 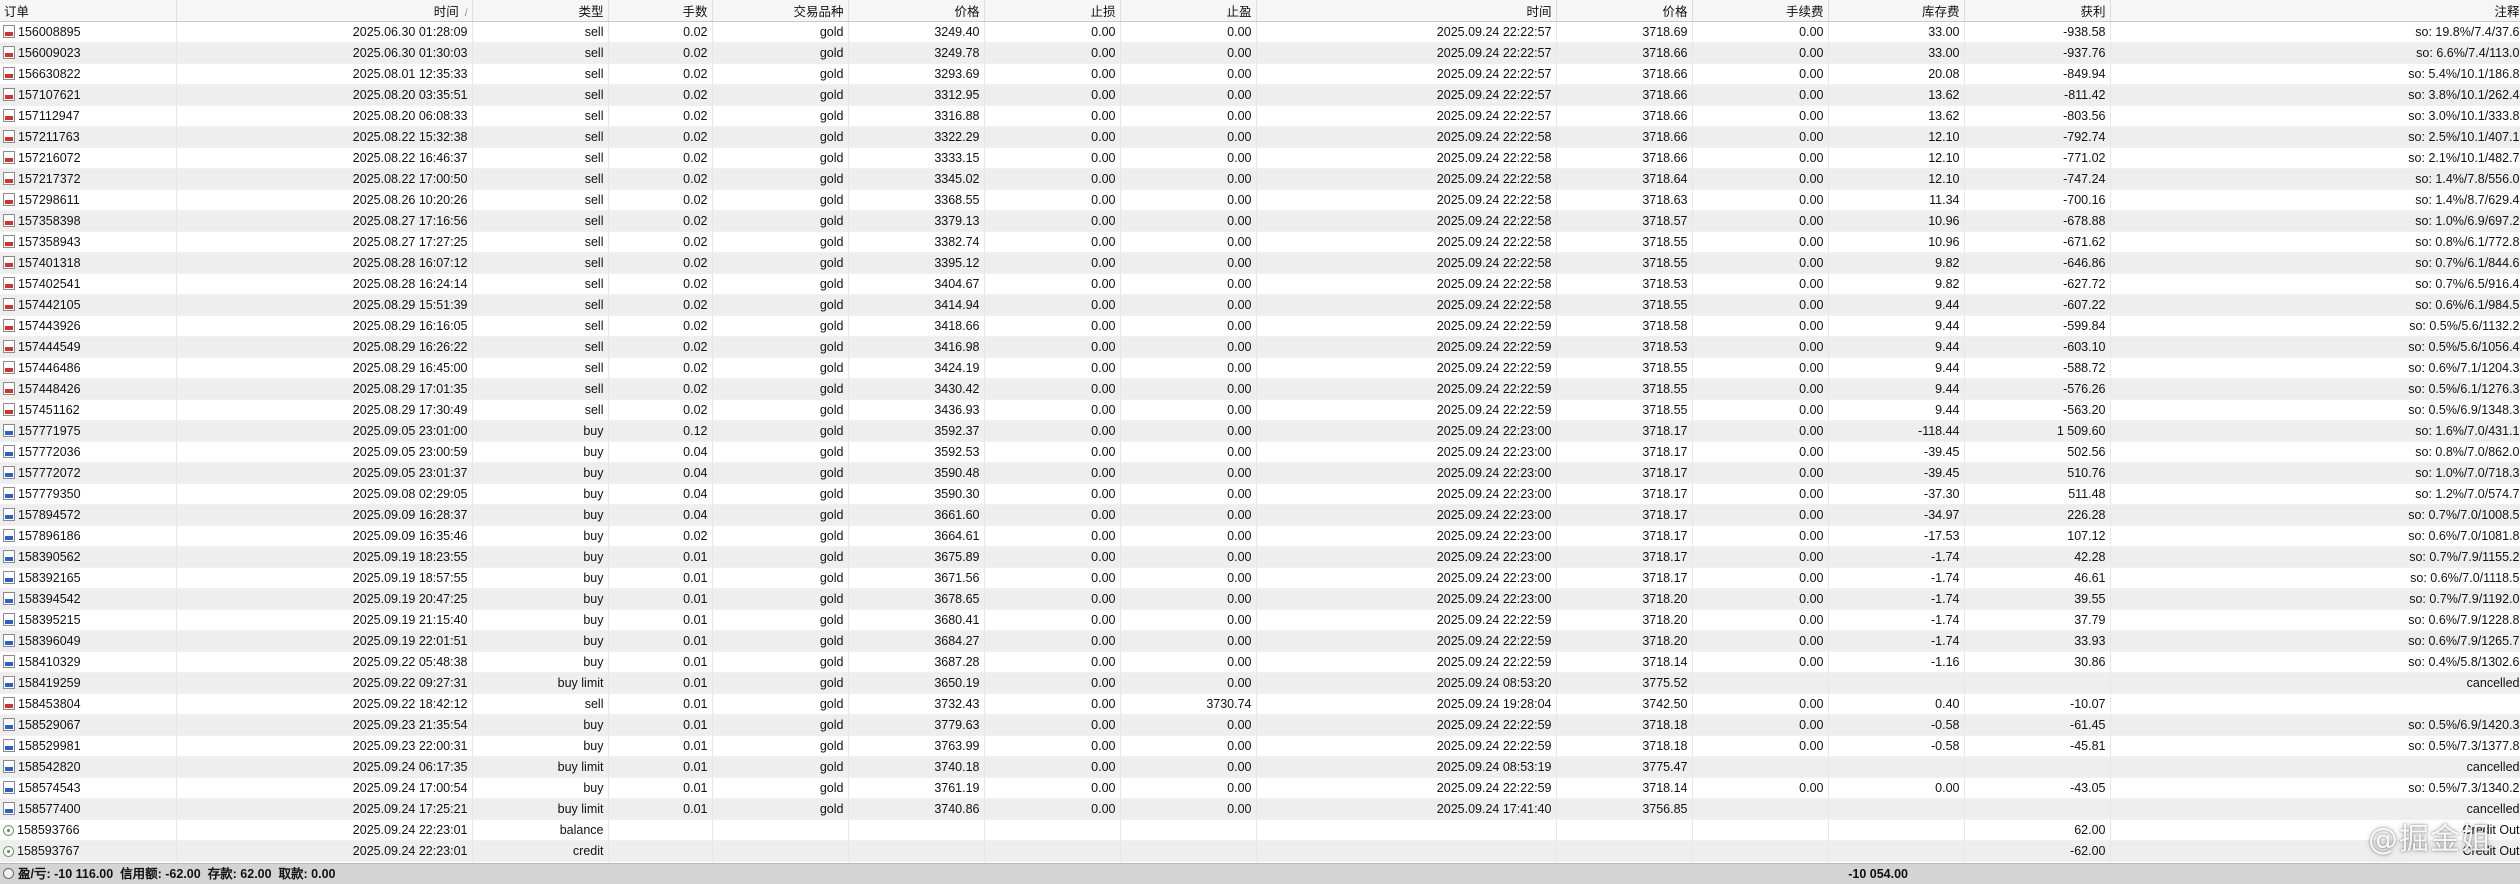 What do you see at coordinates (916, 11) in the screenshot?
I see `col-header-open-price: 价格` at bounding box center [916, 11].